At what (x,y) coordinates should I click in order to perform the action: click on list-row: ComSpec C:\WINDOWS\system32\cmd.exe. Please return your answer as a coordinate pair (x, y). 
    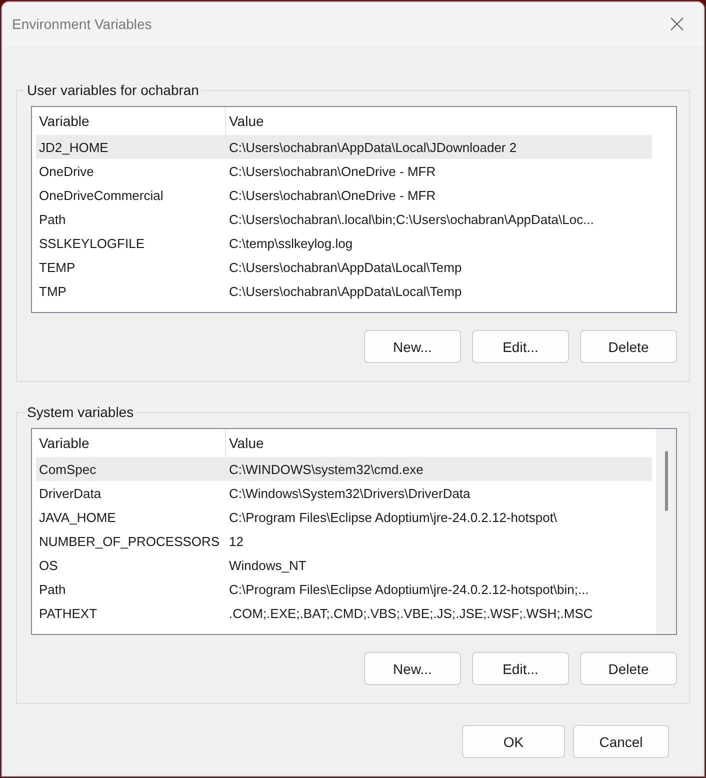
    Looking at the image, I should click on (344, 469).